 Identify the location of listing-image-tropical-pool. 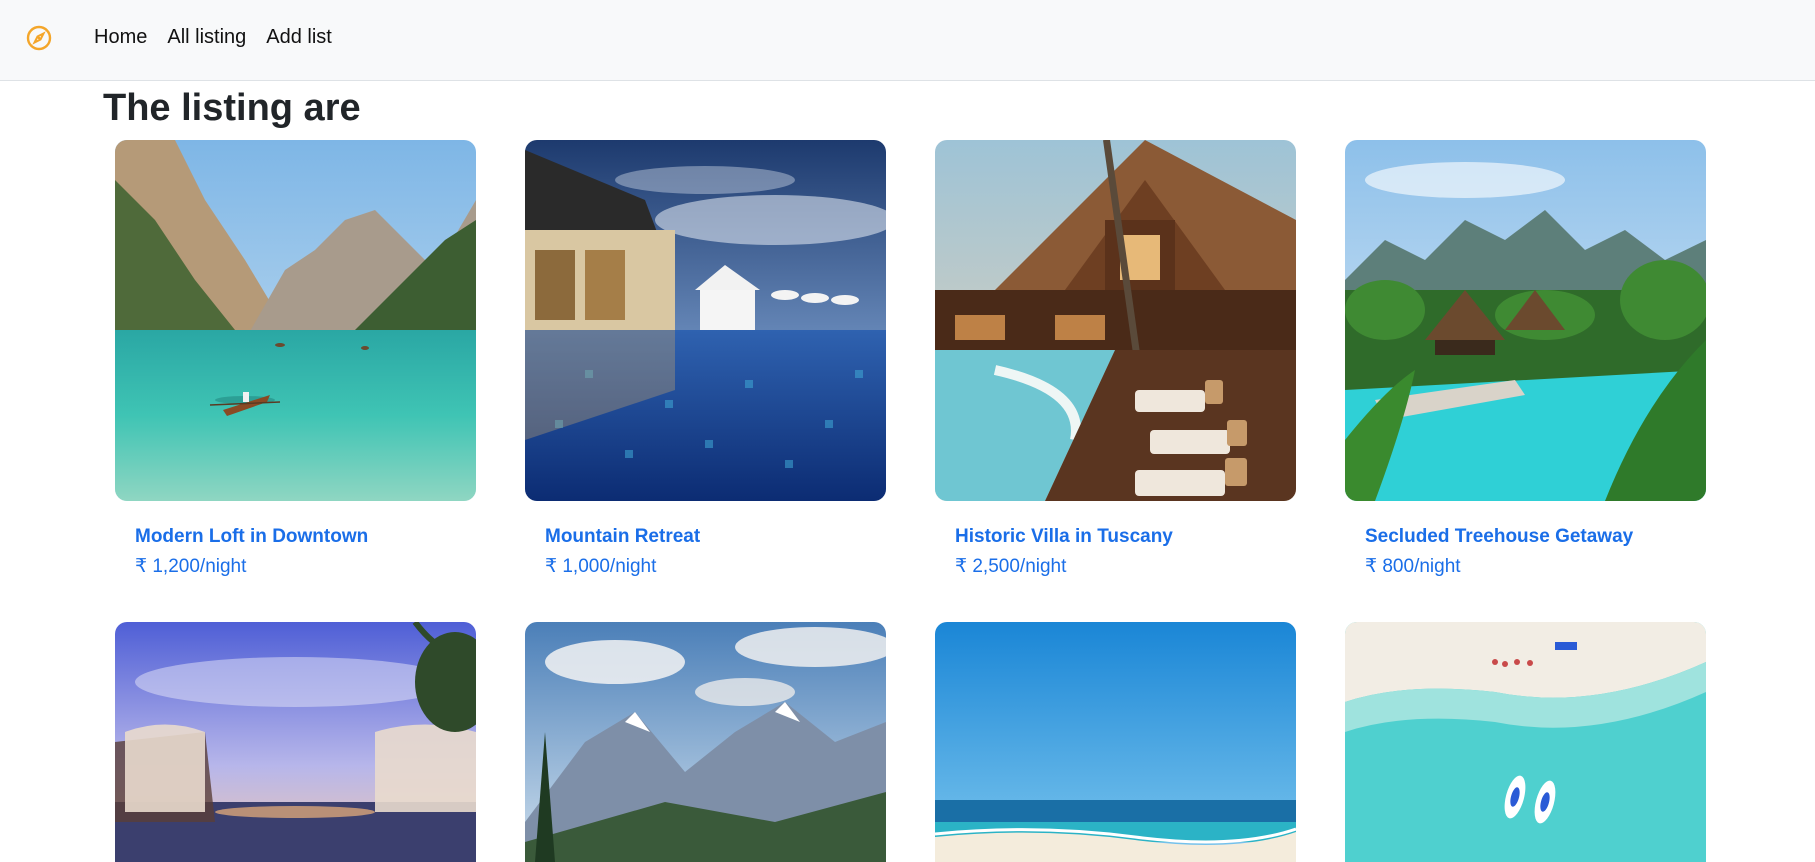
(1525, 320).